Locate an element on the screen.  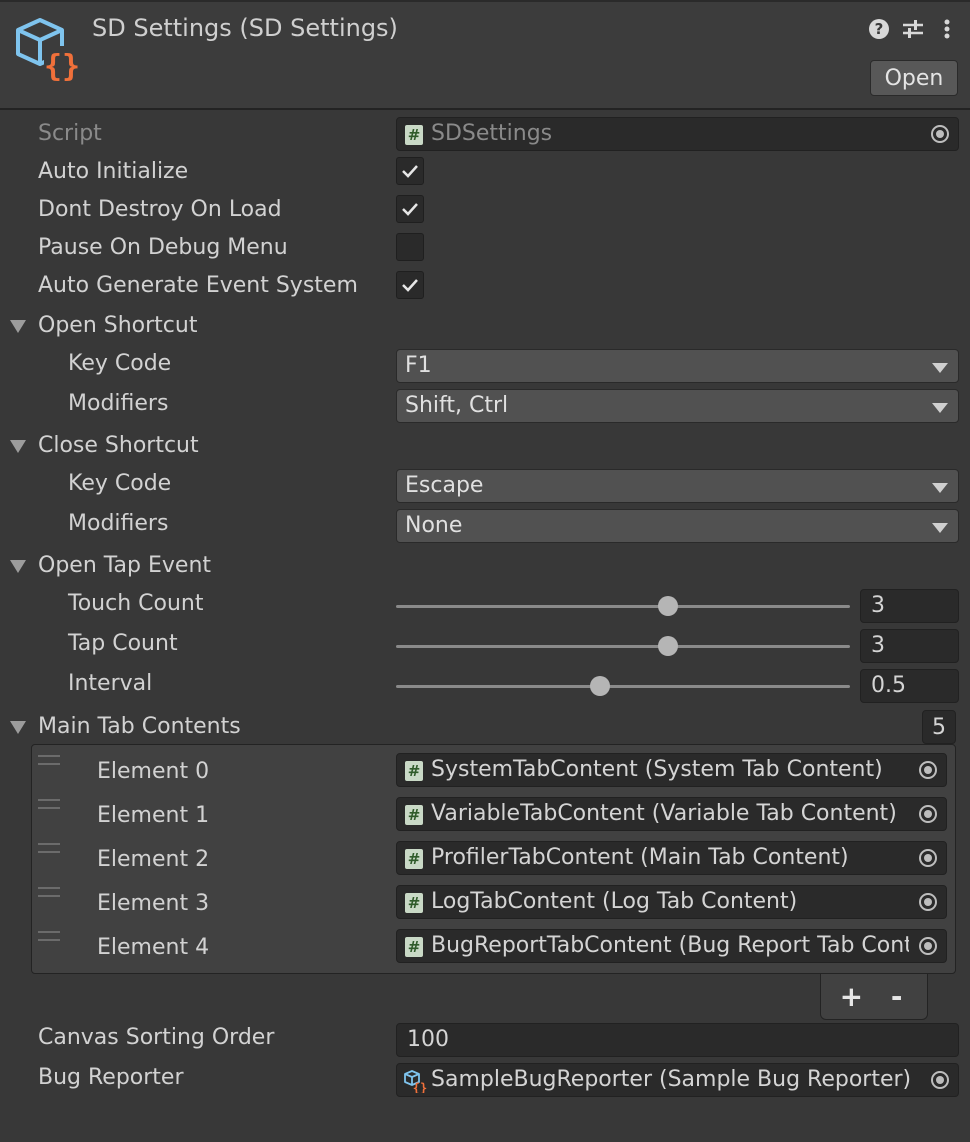
bug-reporter-value: SampleBugReporter (Sample Bug Reporter) is located at coordinates (671, 1079).